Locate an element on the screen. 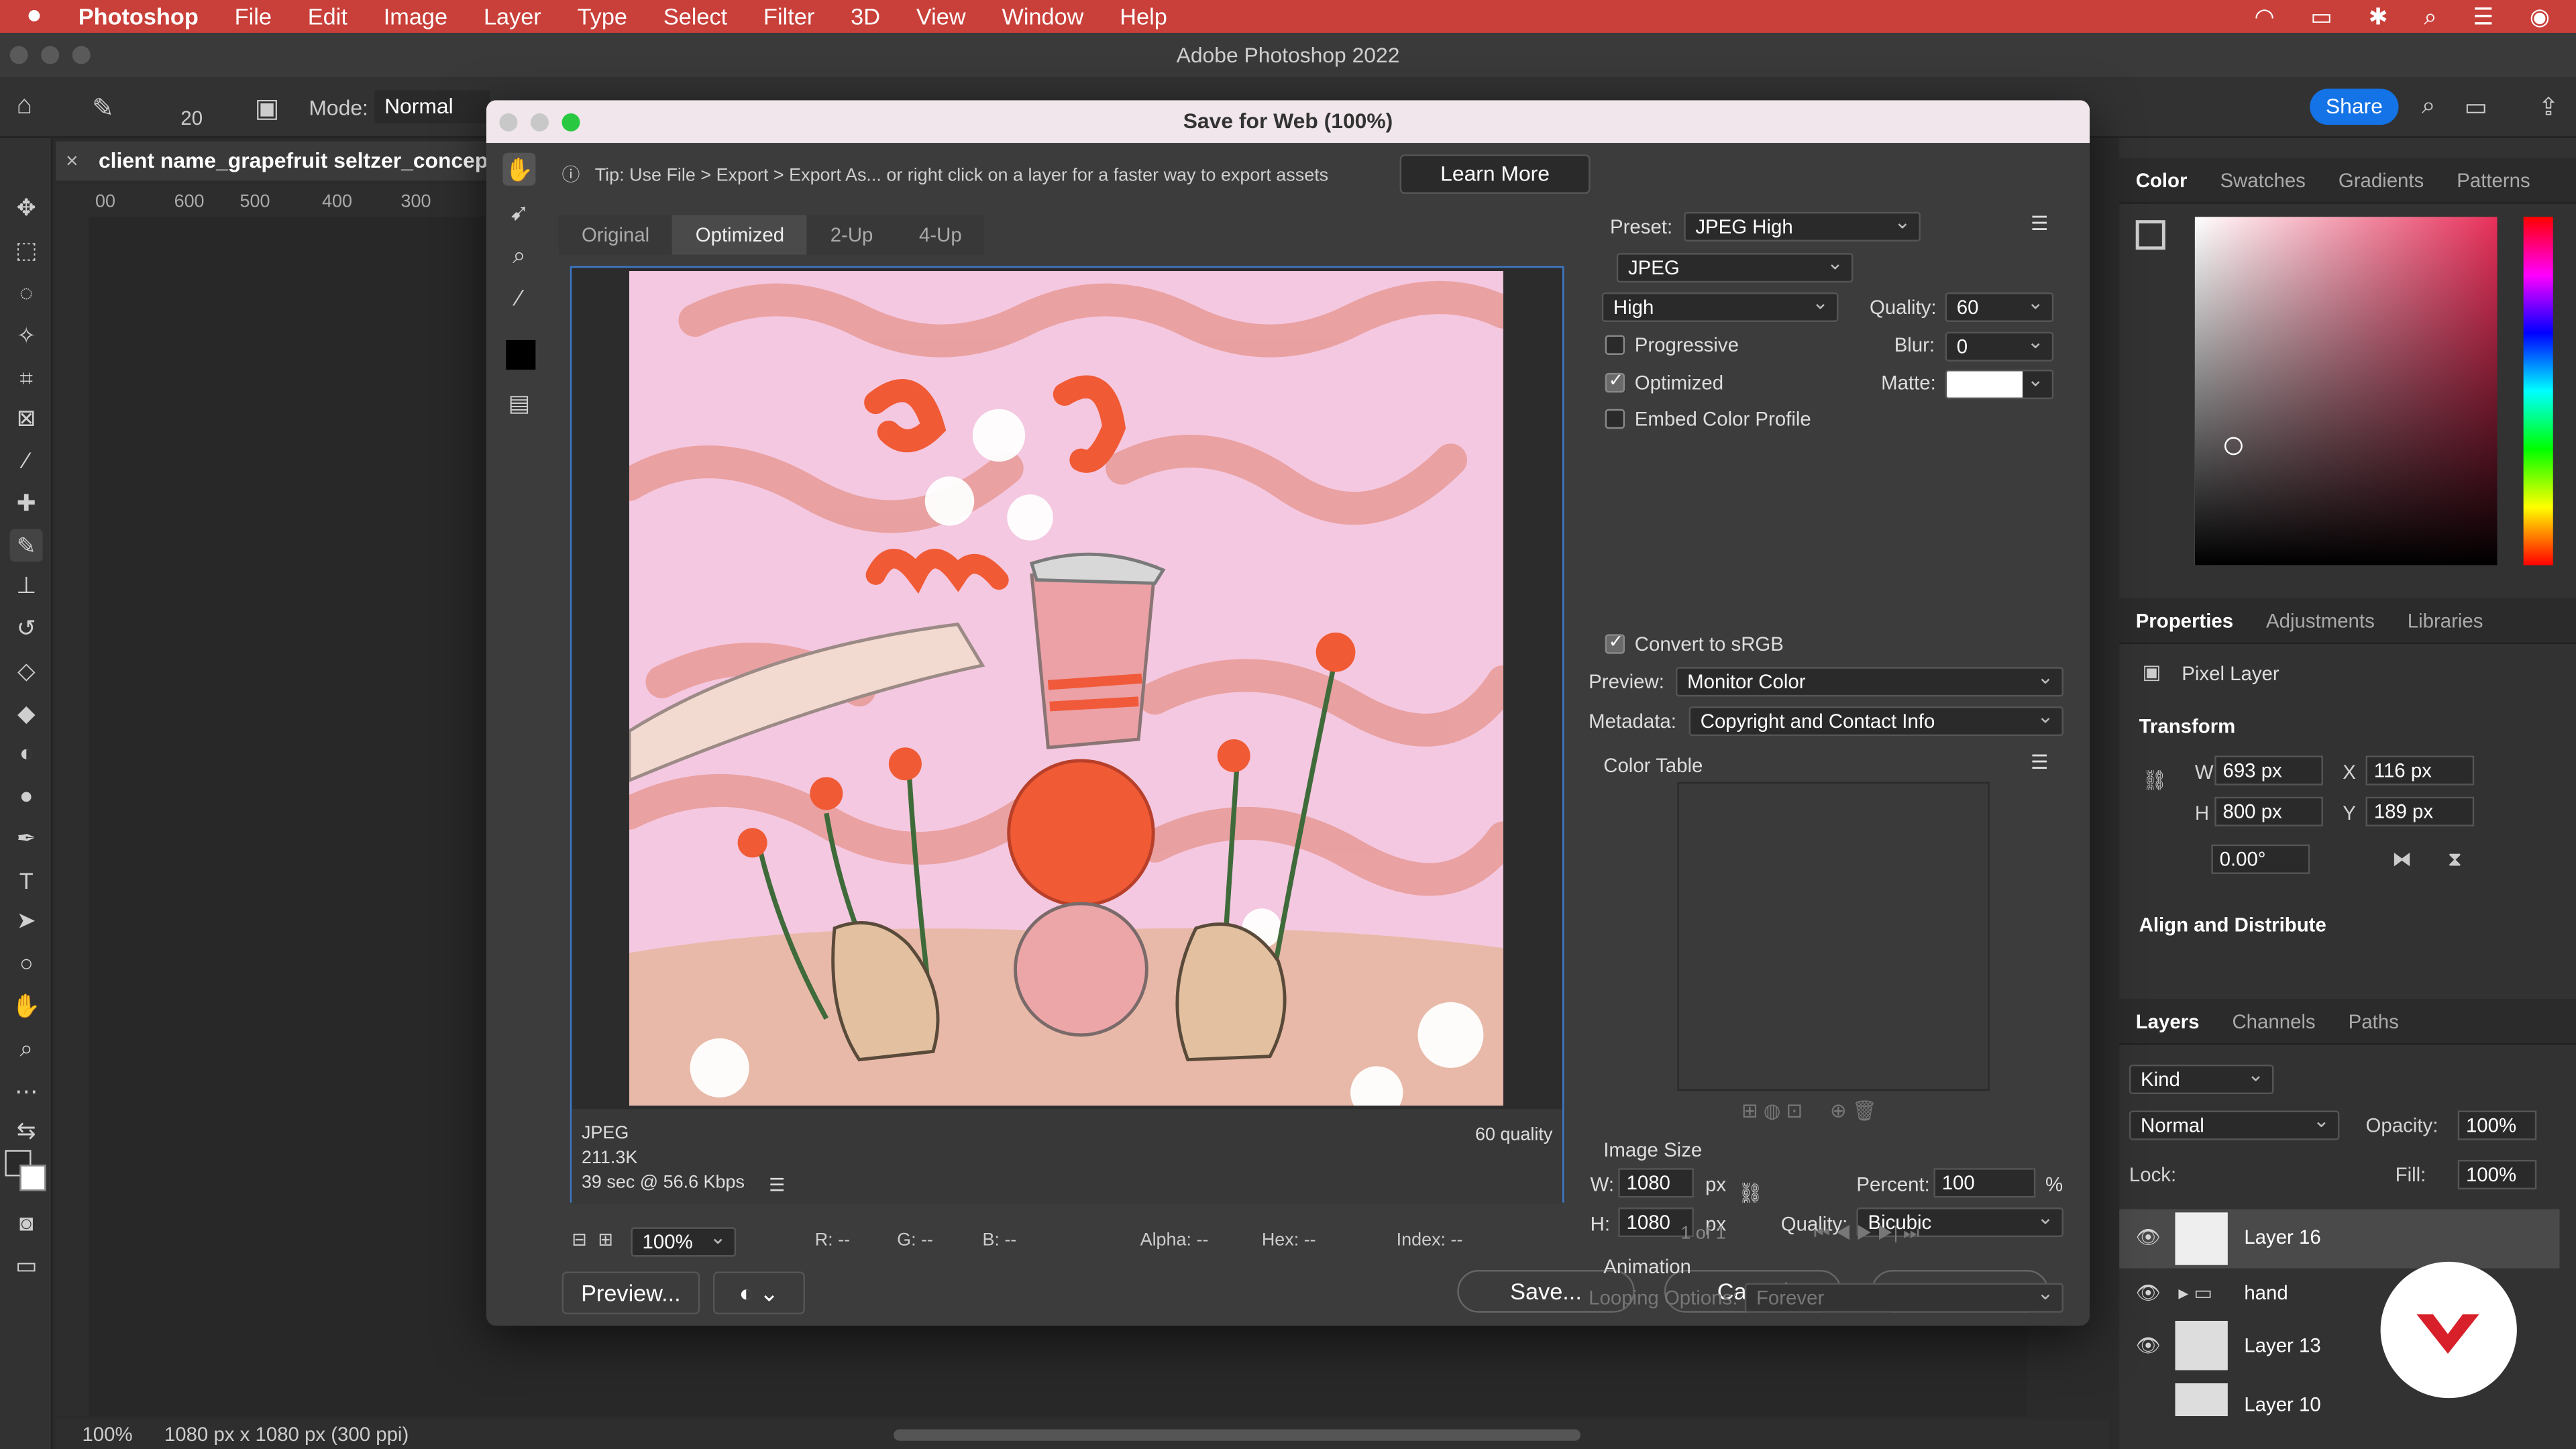  transform-heading: Transform is located at coordinates (2187, 725).